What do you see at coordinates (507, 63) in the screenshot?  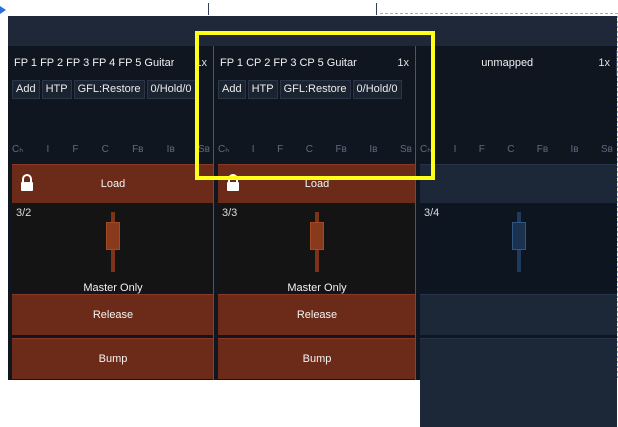 I see `fader-name: unmapped` at bounding box center [507, 63].